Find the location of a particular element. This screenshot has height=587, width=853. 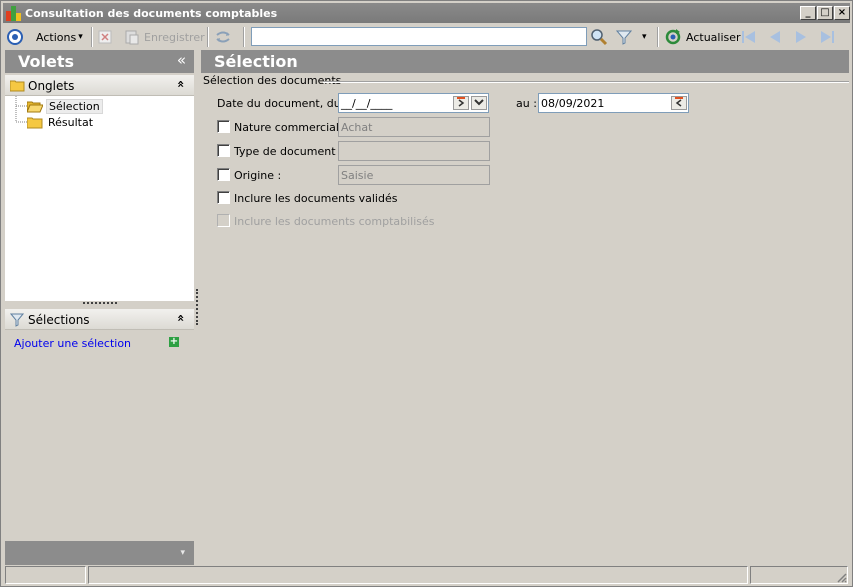

include-validated-label: Inclure les documents validés is located at coordinates (316, 198).